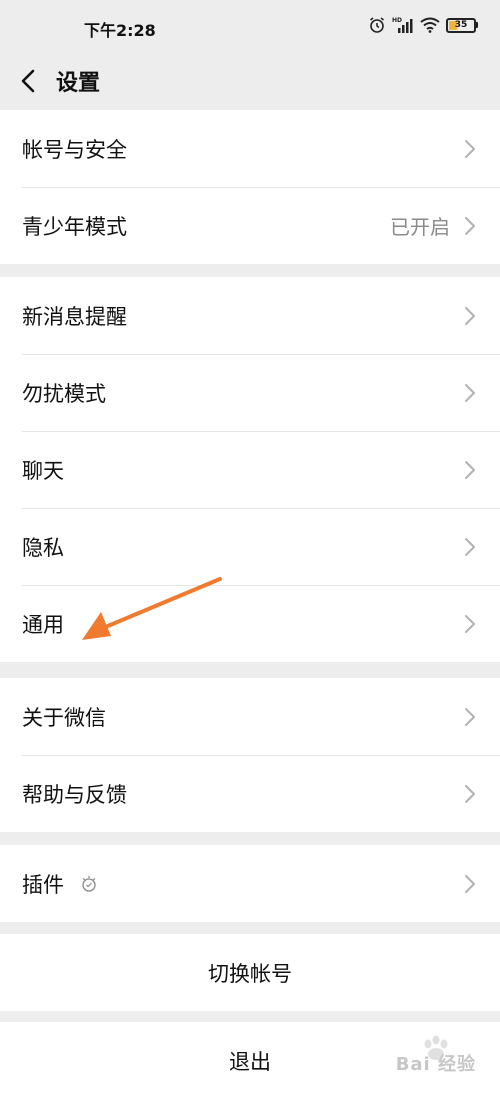 This screenshot has width=500, height=1099. What do you see at coordinates (420, 227) in the screenshot?
I see `teen-mode-status: 已开启` at bounding box center [420, 227].